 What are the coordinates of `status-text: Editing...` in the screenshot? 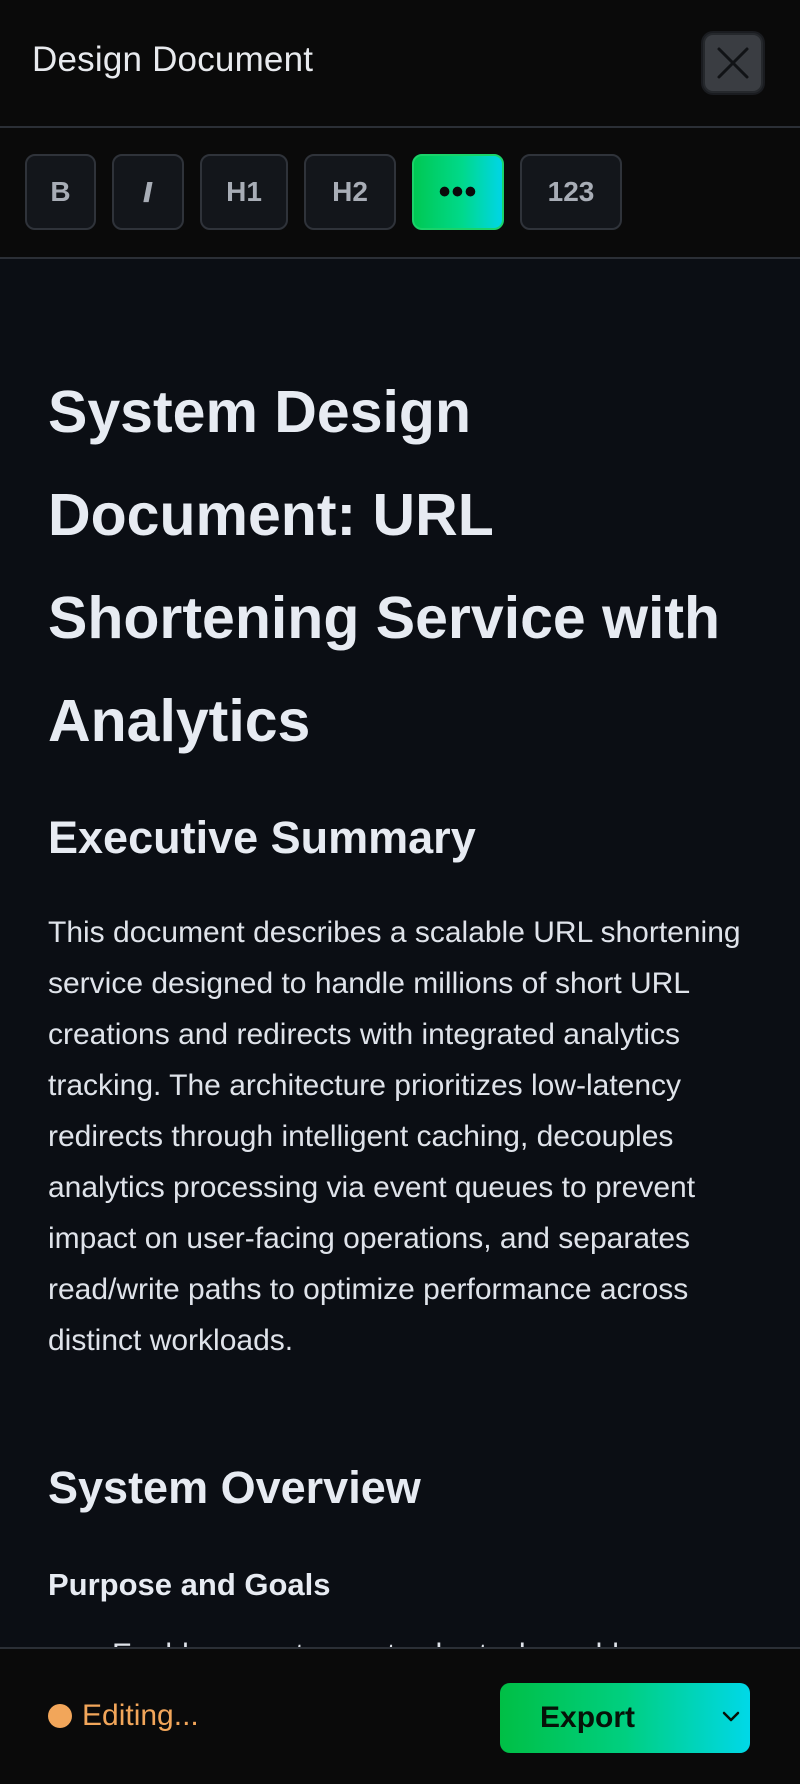 It's located at (140, 1715).